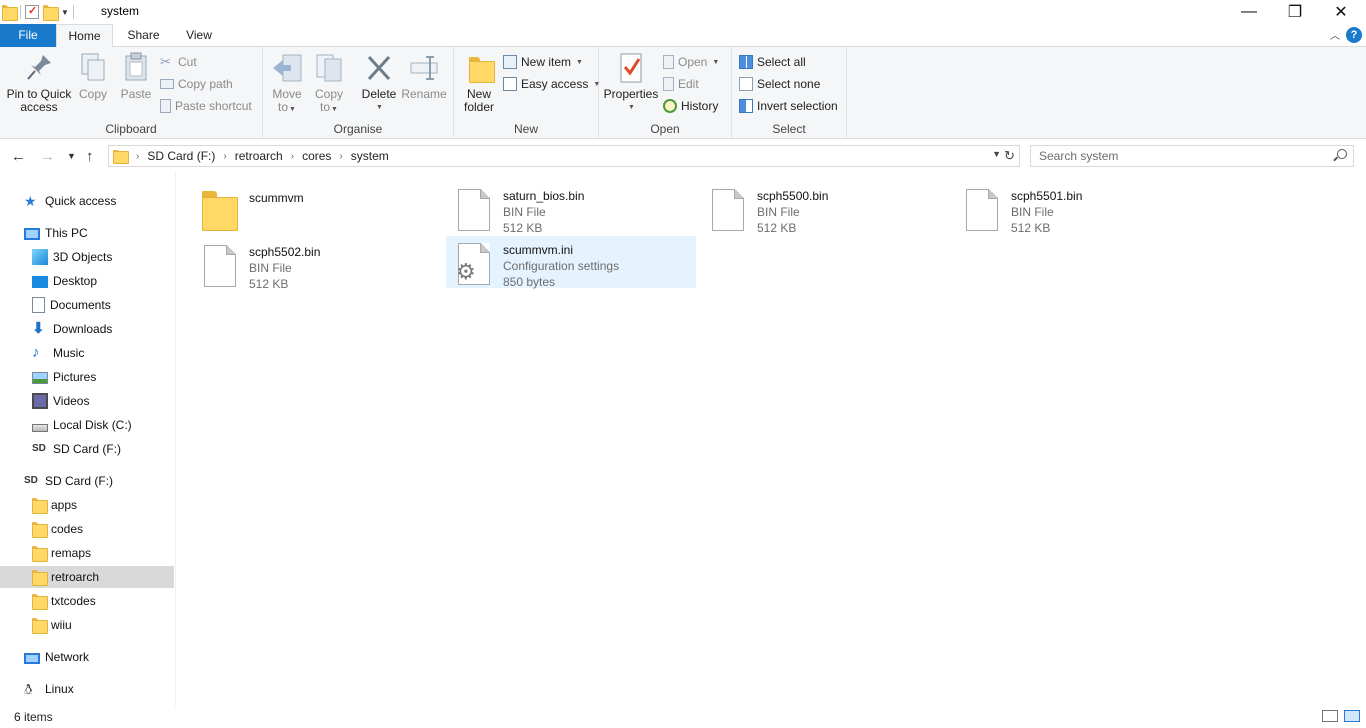 Image resolution: width=1366 pixels, height=728 pixels. Describe the element at coordinates (80, 305) in the screenshot. I see `sidebar-item-label: Documents` at that location.